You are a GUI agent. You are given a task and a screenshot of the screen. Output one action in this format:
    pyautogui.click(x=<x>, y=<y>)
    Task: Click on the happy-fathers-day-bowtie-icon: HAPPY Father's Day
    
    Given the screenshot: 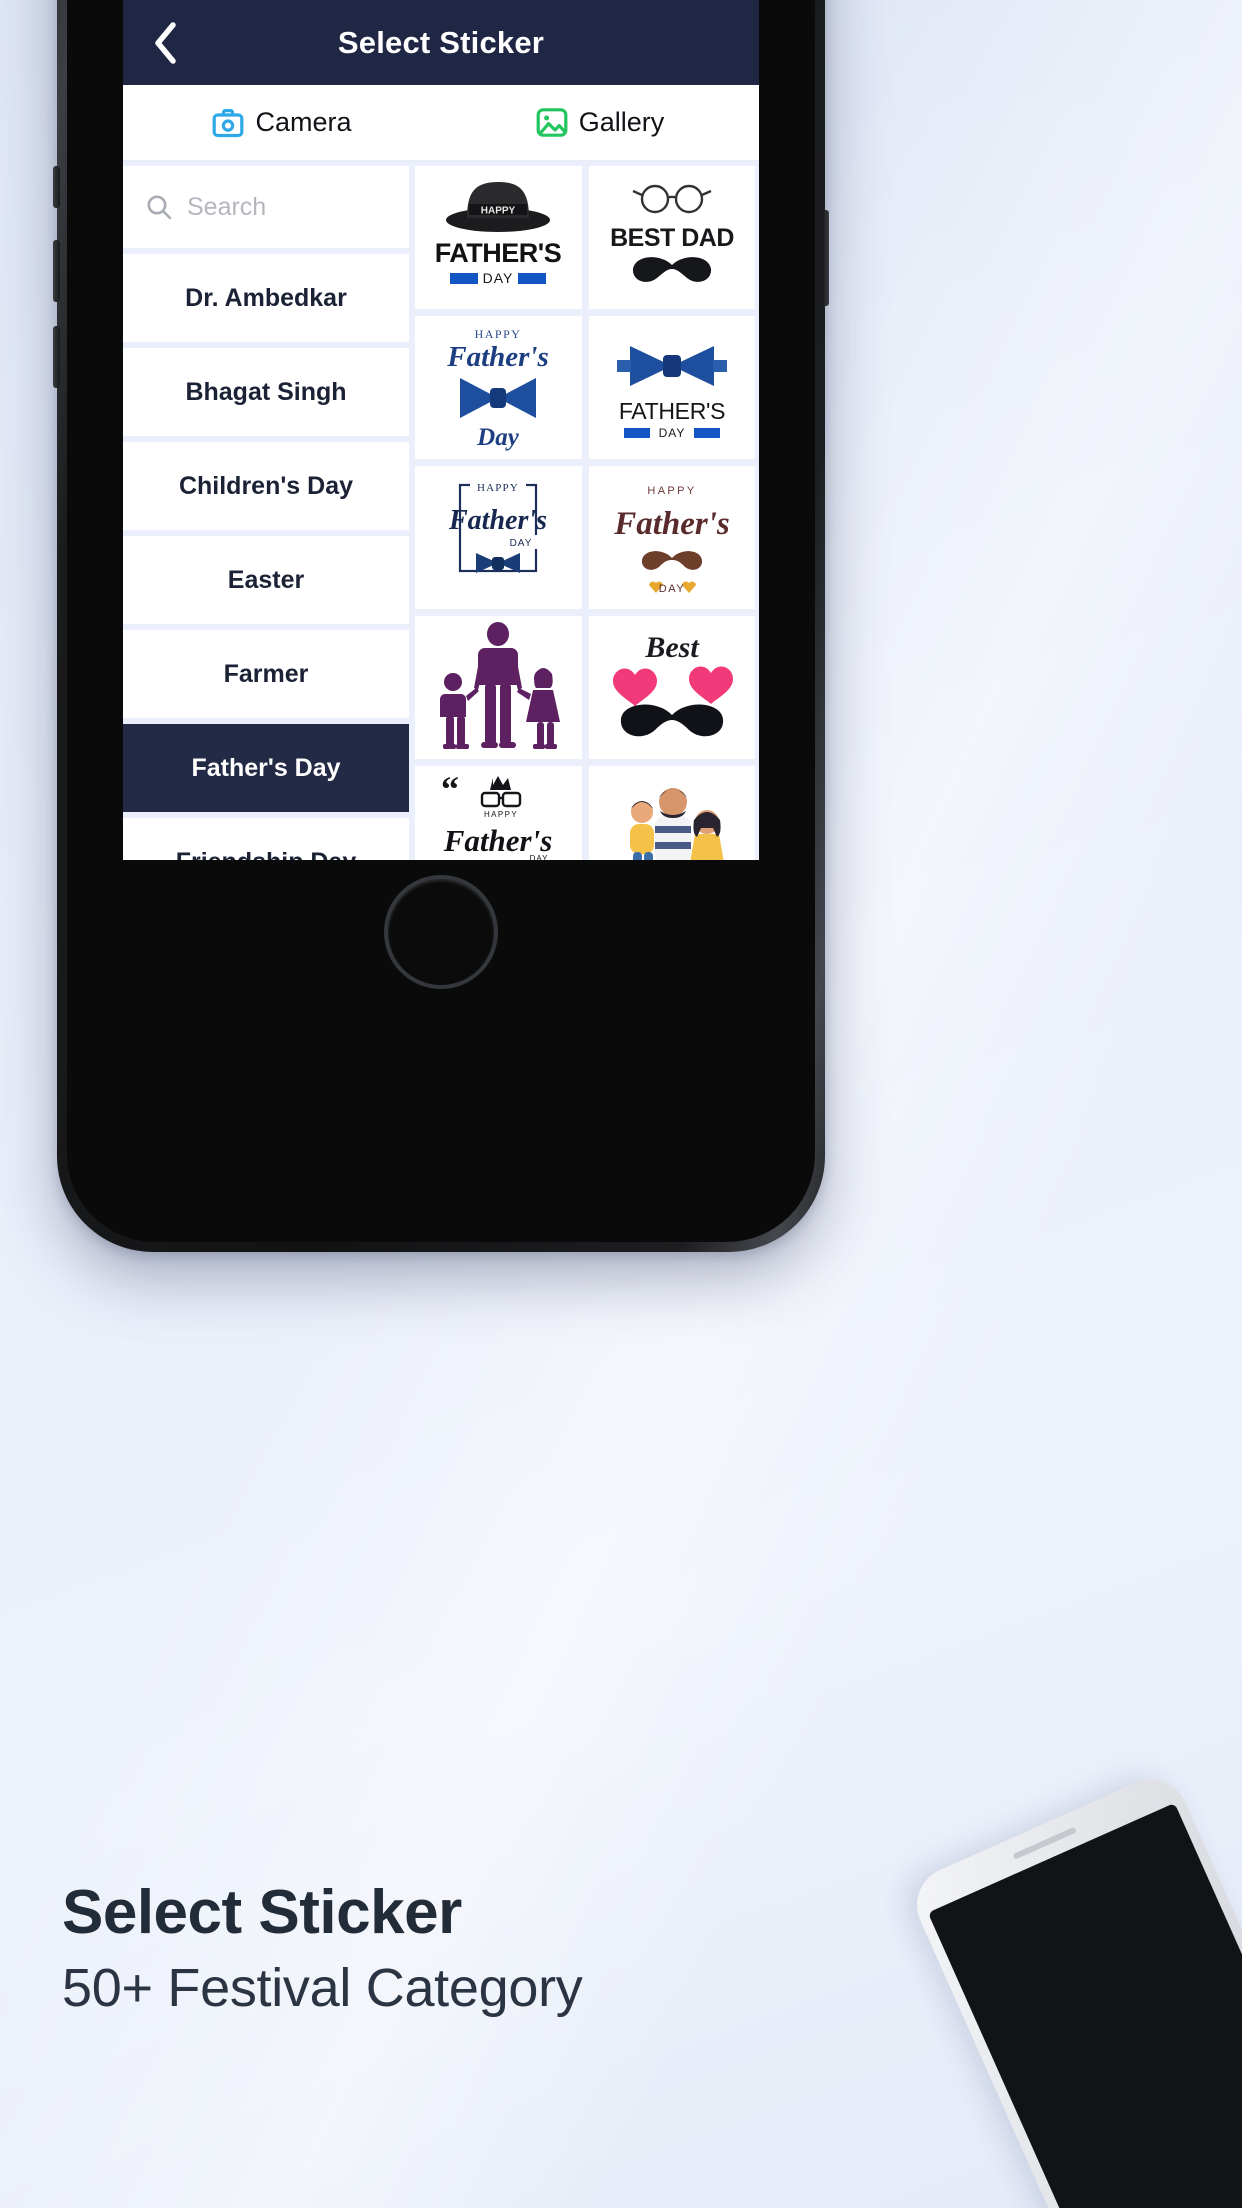 What is the action you would take?
    pyautogui.click(x=497, y=389)
    